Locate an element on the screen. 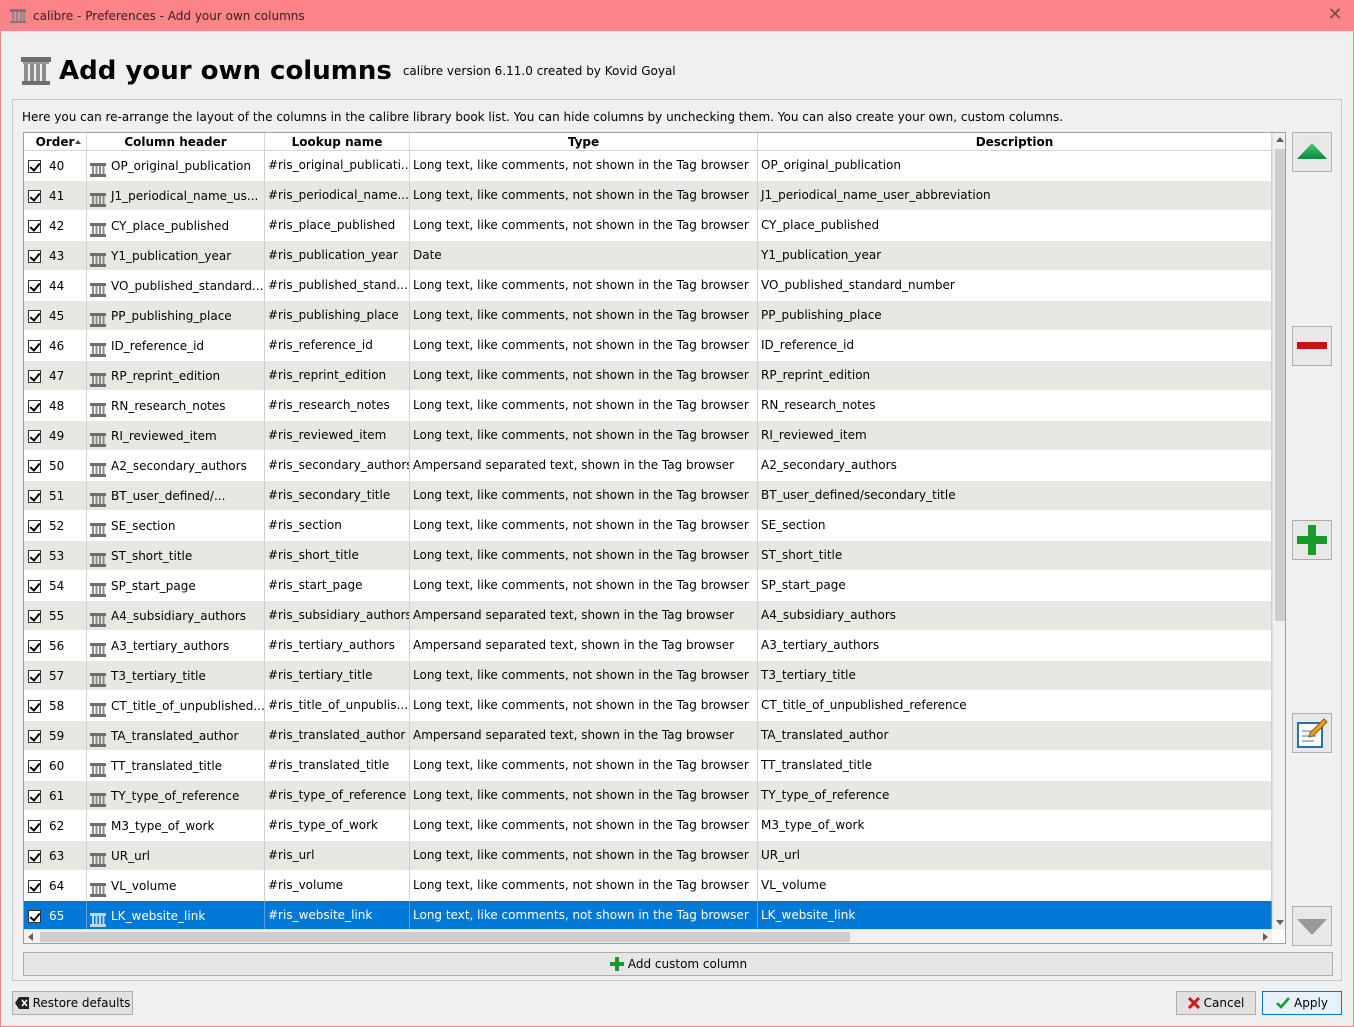  move-down-button is located at coordinates (1312, 926).